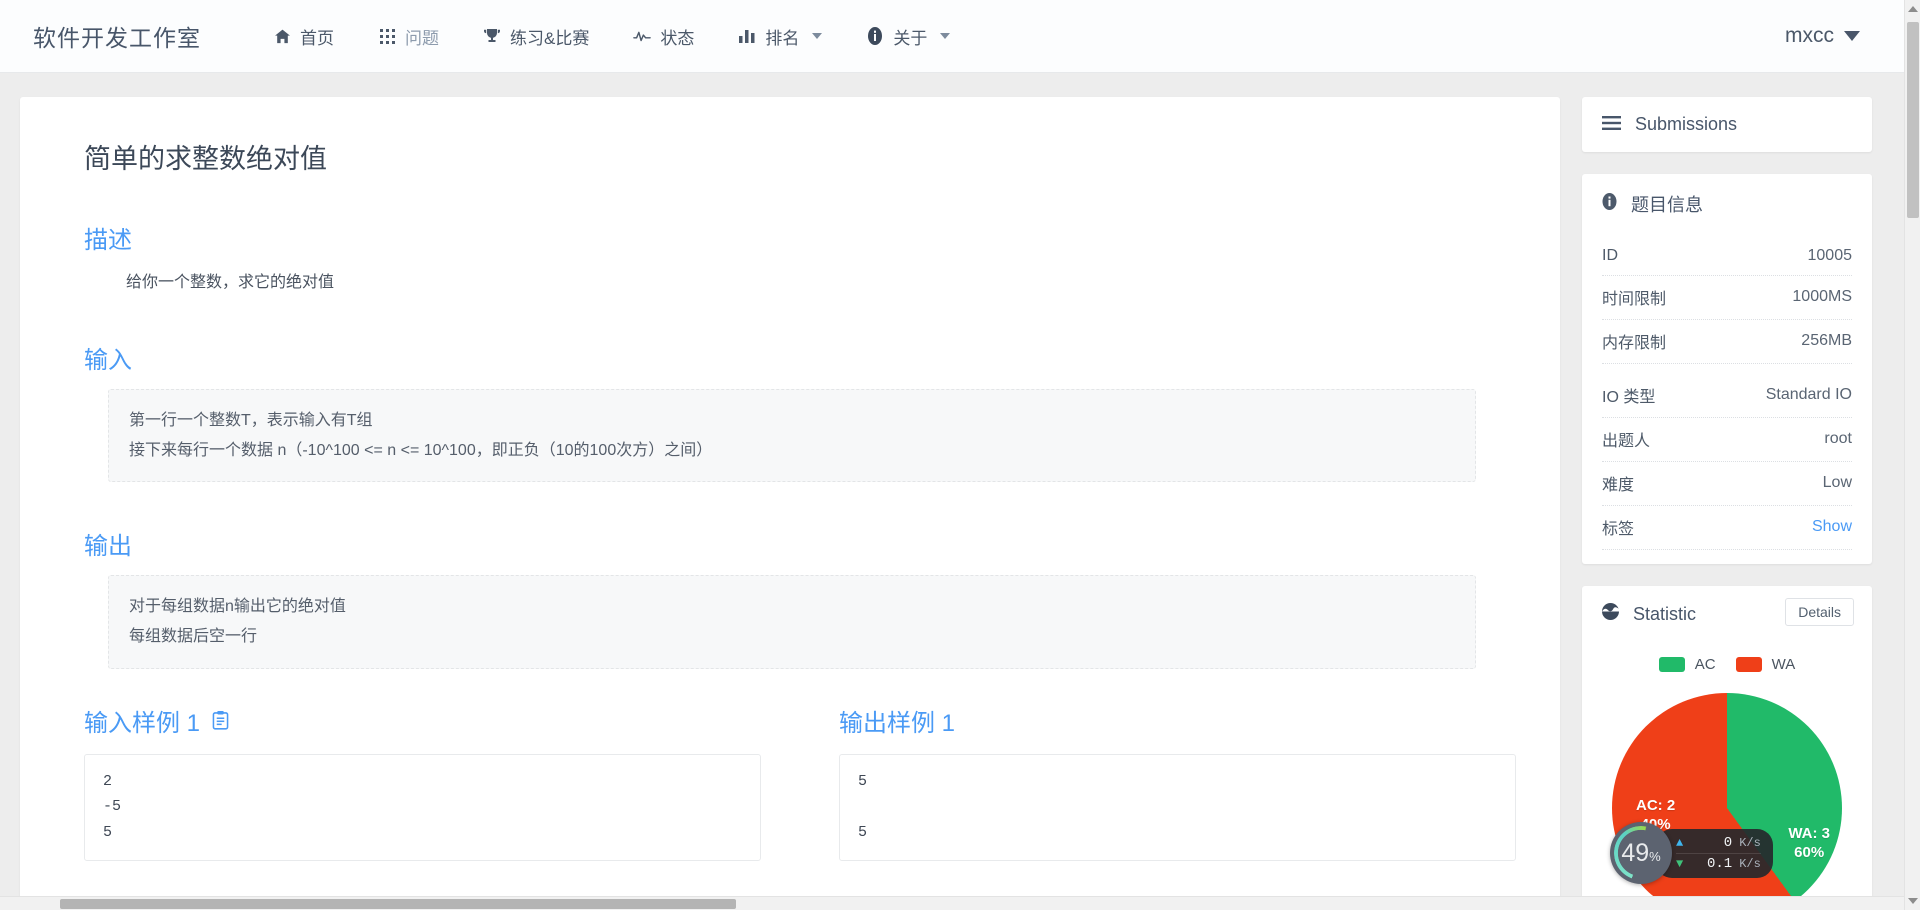 The image size is (1920, 910). What do you see at coordinates (1611, 124) in the screenshot?
I see `list-icon` at bounding box center [1611, 124].